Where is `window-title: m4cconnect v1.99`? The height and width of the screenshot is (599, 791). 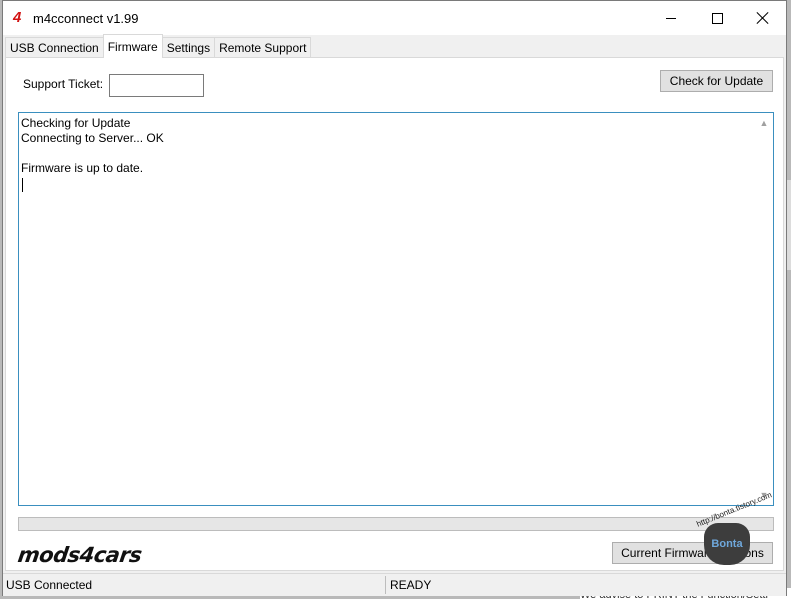 window-title: m4cconnect v1.99 is located at coordinates (86, 18).